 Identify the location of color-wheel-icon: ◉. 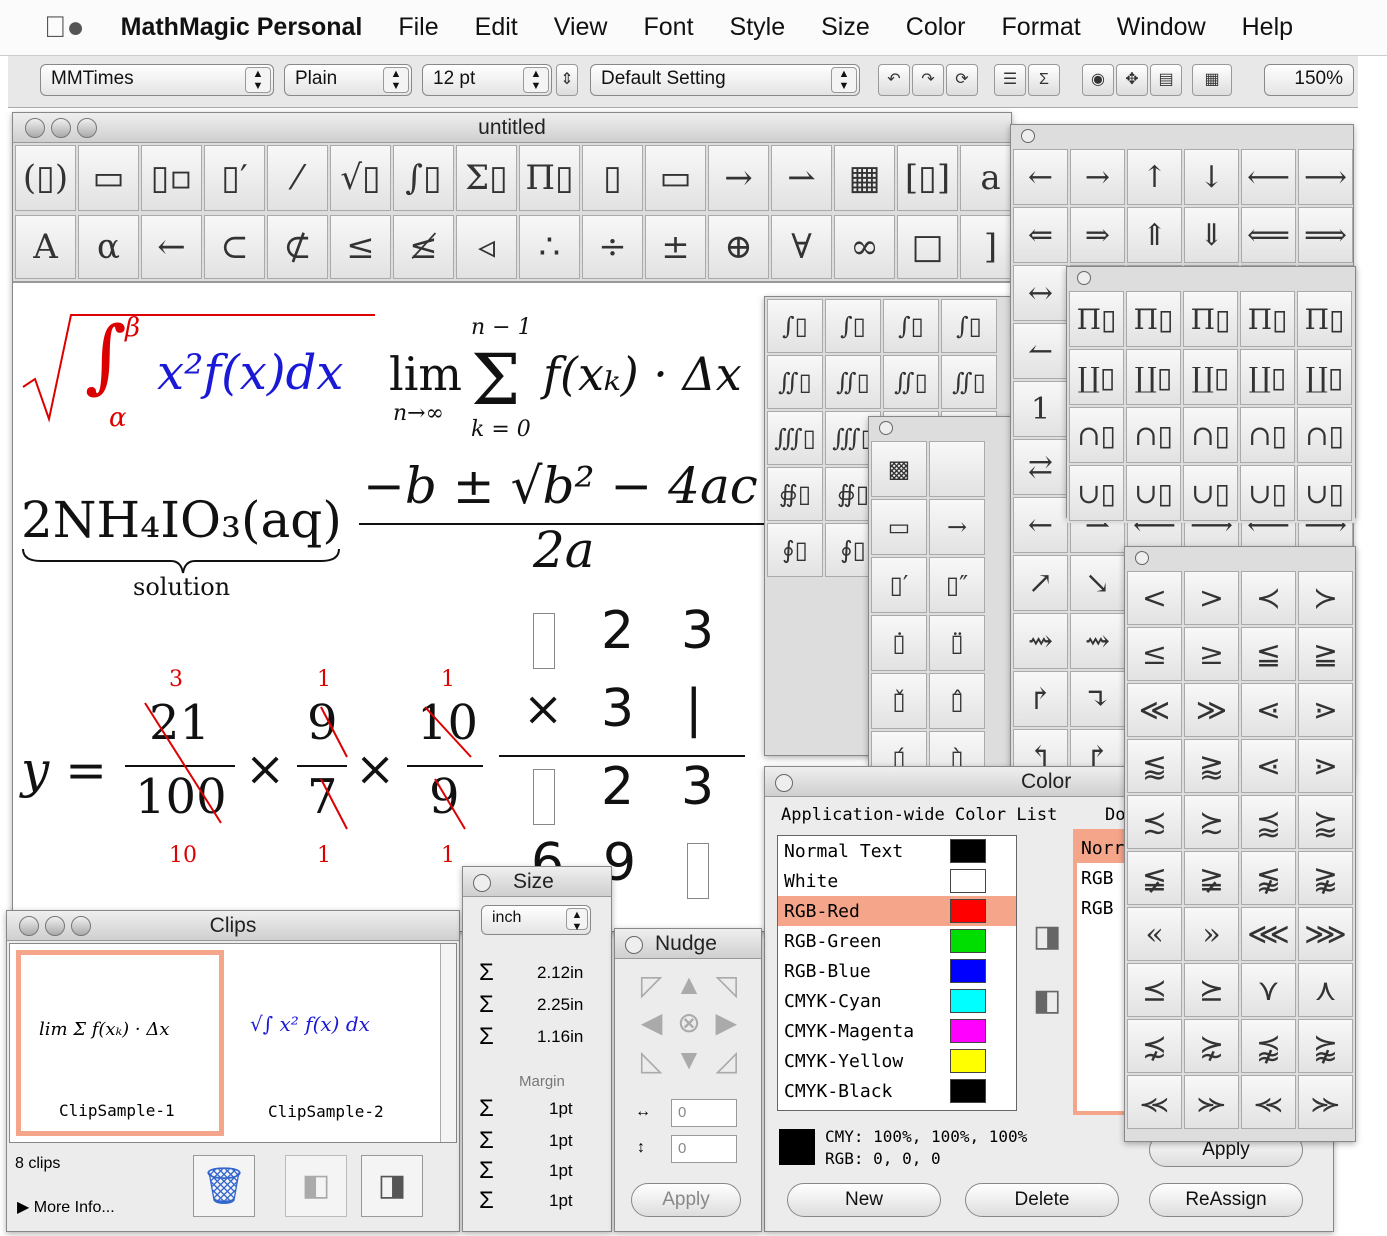
(1098, 80).